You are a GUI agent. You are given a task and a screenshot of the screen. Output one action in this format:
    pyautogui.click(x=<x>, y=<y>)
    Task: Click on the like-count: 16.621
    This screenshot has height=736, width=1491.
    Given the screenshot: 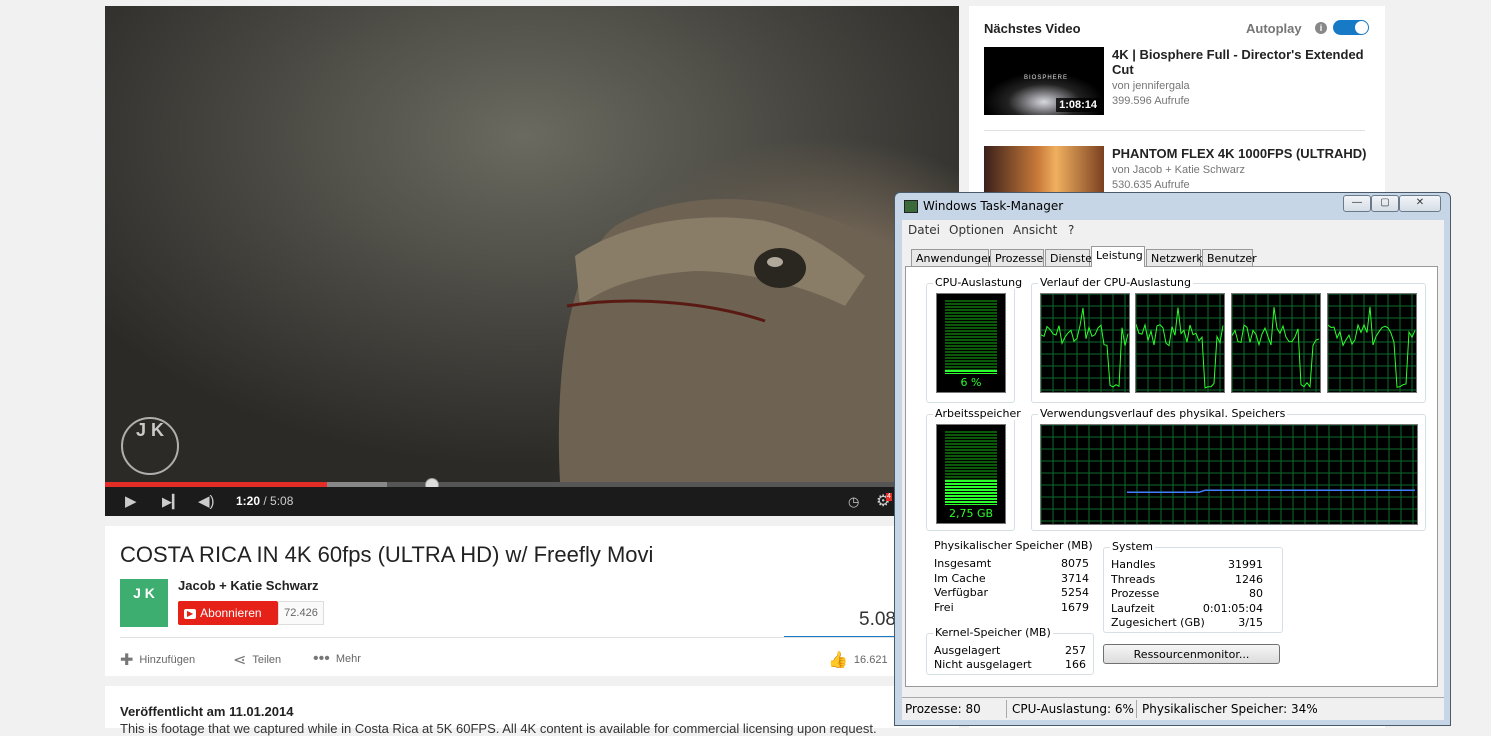 What is the action you would take?
    pyautogui.click(x=870, y=659)
    